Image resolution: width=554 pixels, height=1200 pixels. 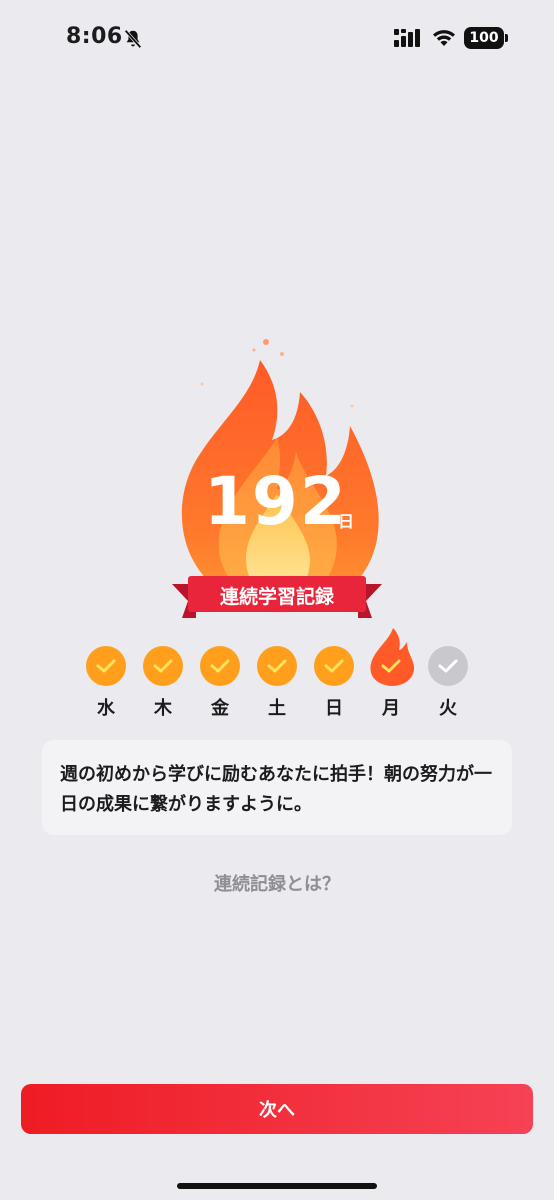 What do you see at coordinates (277, 1186) in the screenshot?
I see `home-indicator` at bounding box center [277, 1186].